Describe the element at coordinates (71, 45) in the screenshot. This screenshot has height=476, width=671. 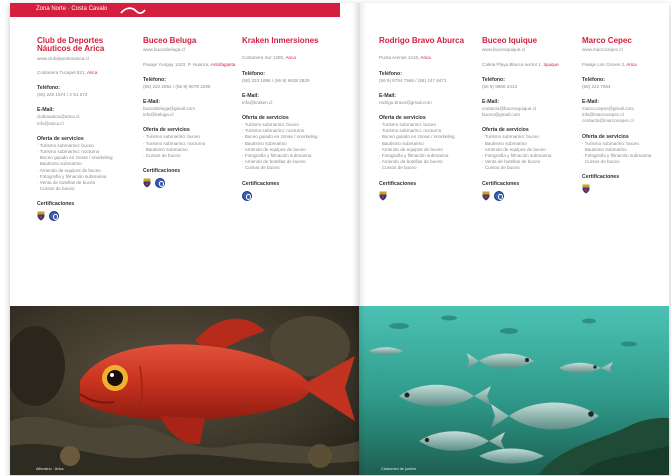
I see `listing-name: Club de Deportes Náuticos de Arica` at that location.